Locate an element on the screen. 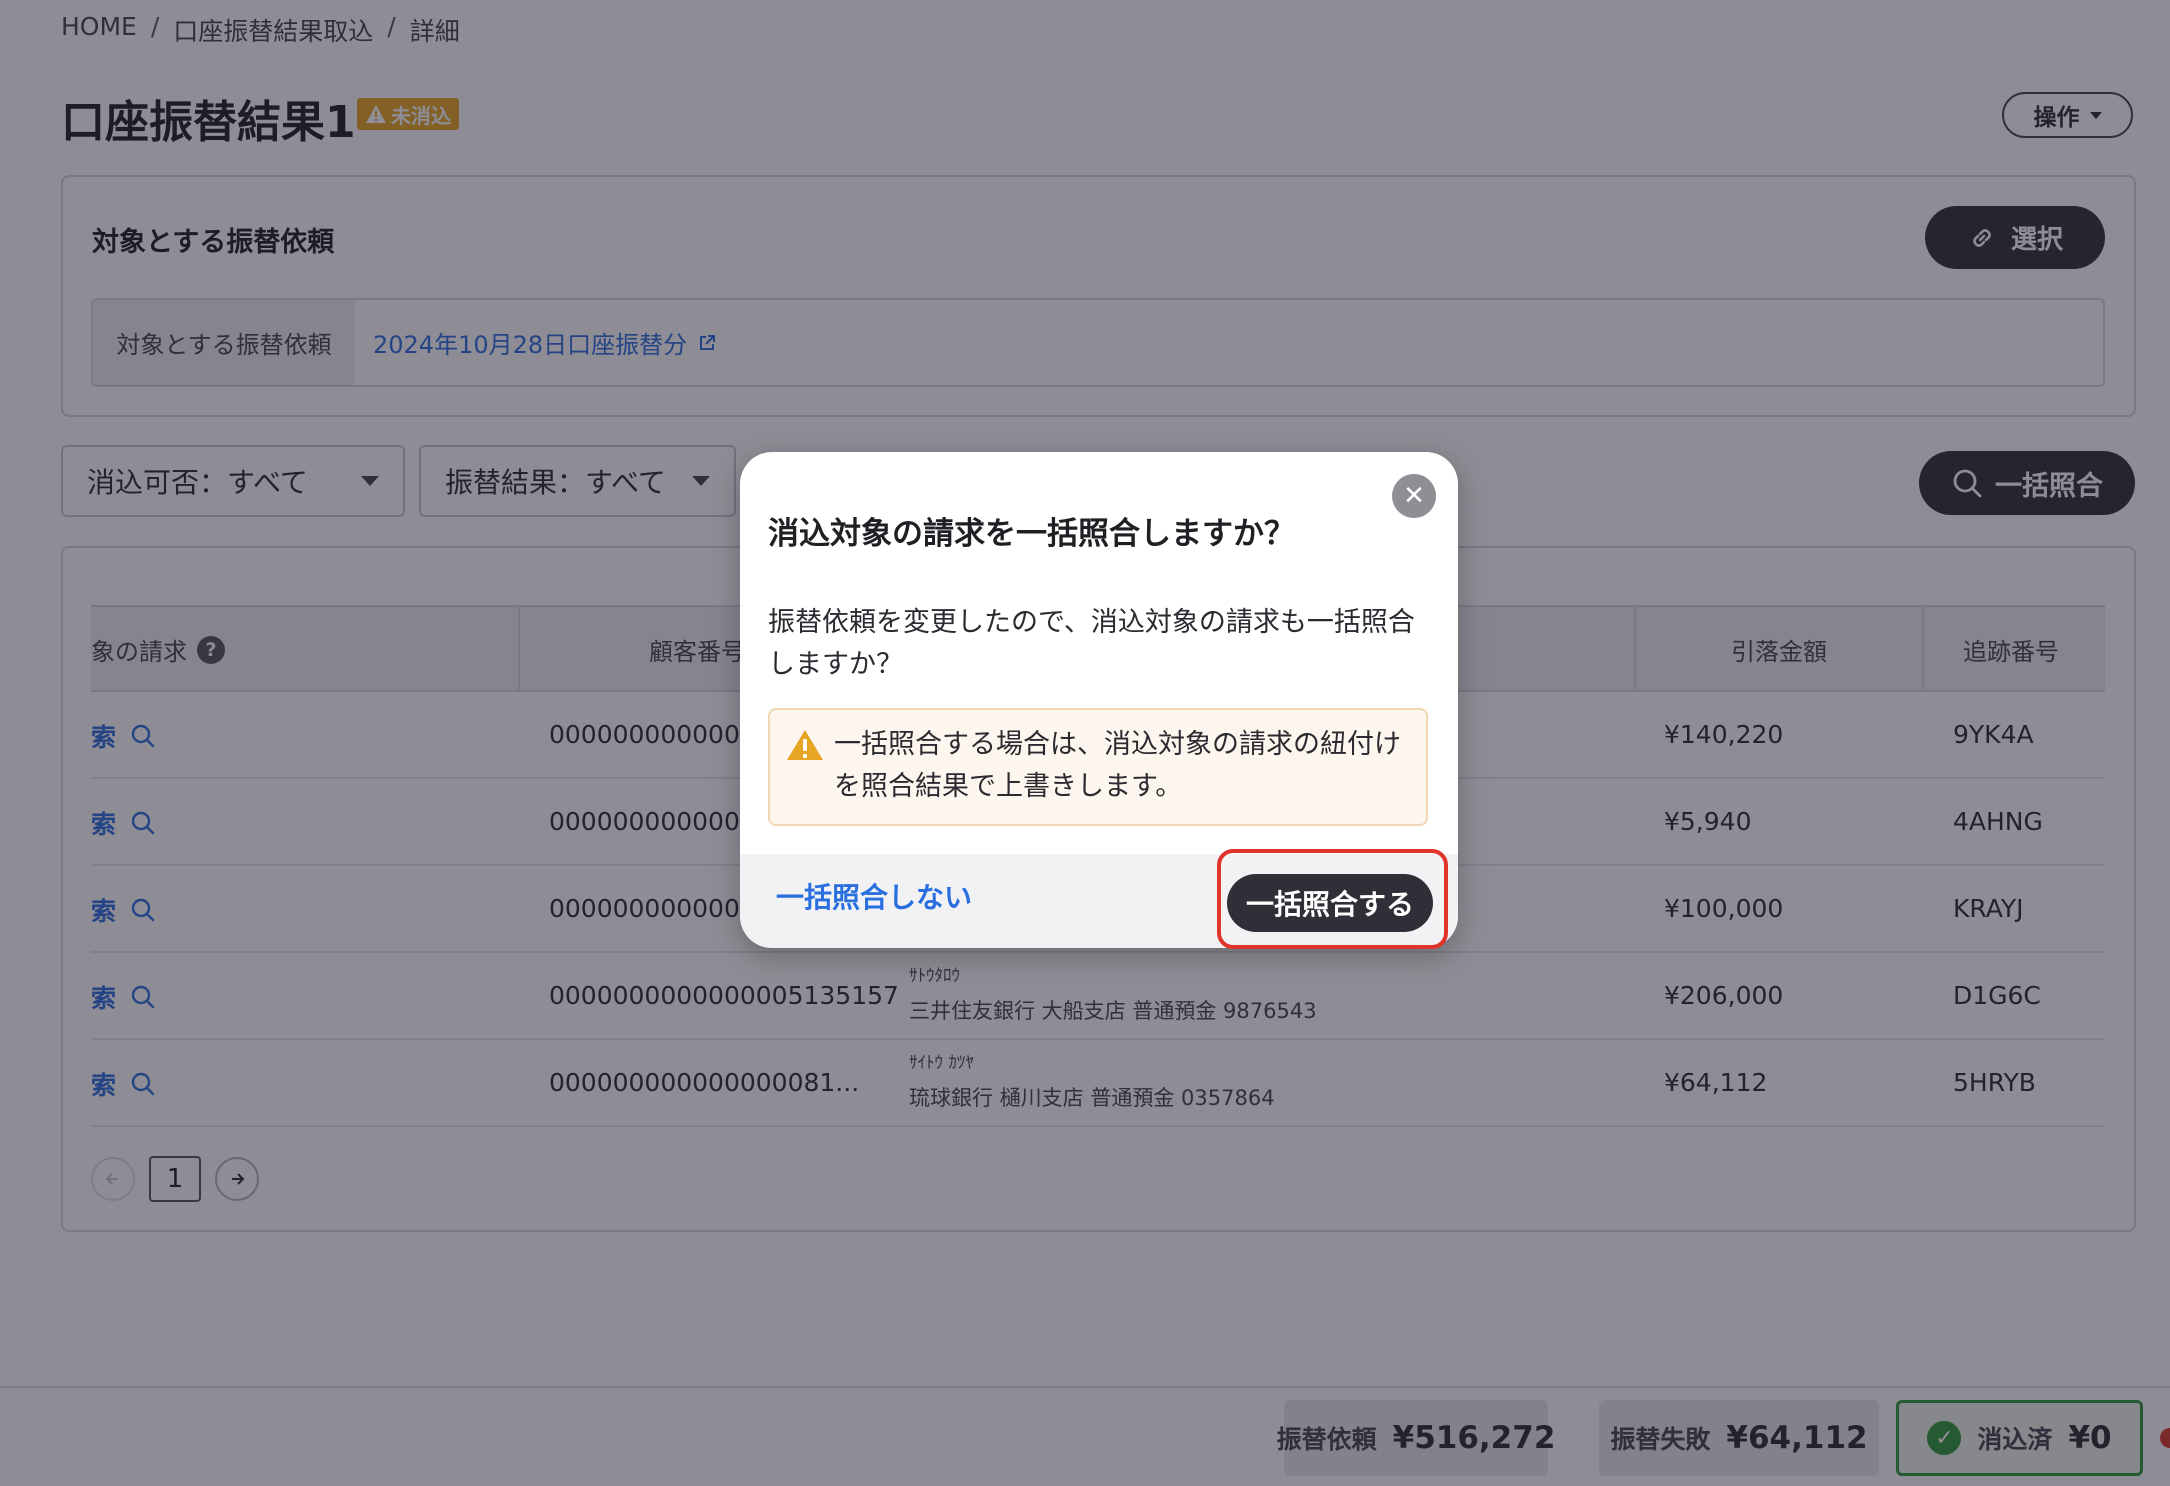 The width and height of the screenshot is (2170, 1486). warning-icon is located at coordinates (805, 745).